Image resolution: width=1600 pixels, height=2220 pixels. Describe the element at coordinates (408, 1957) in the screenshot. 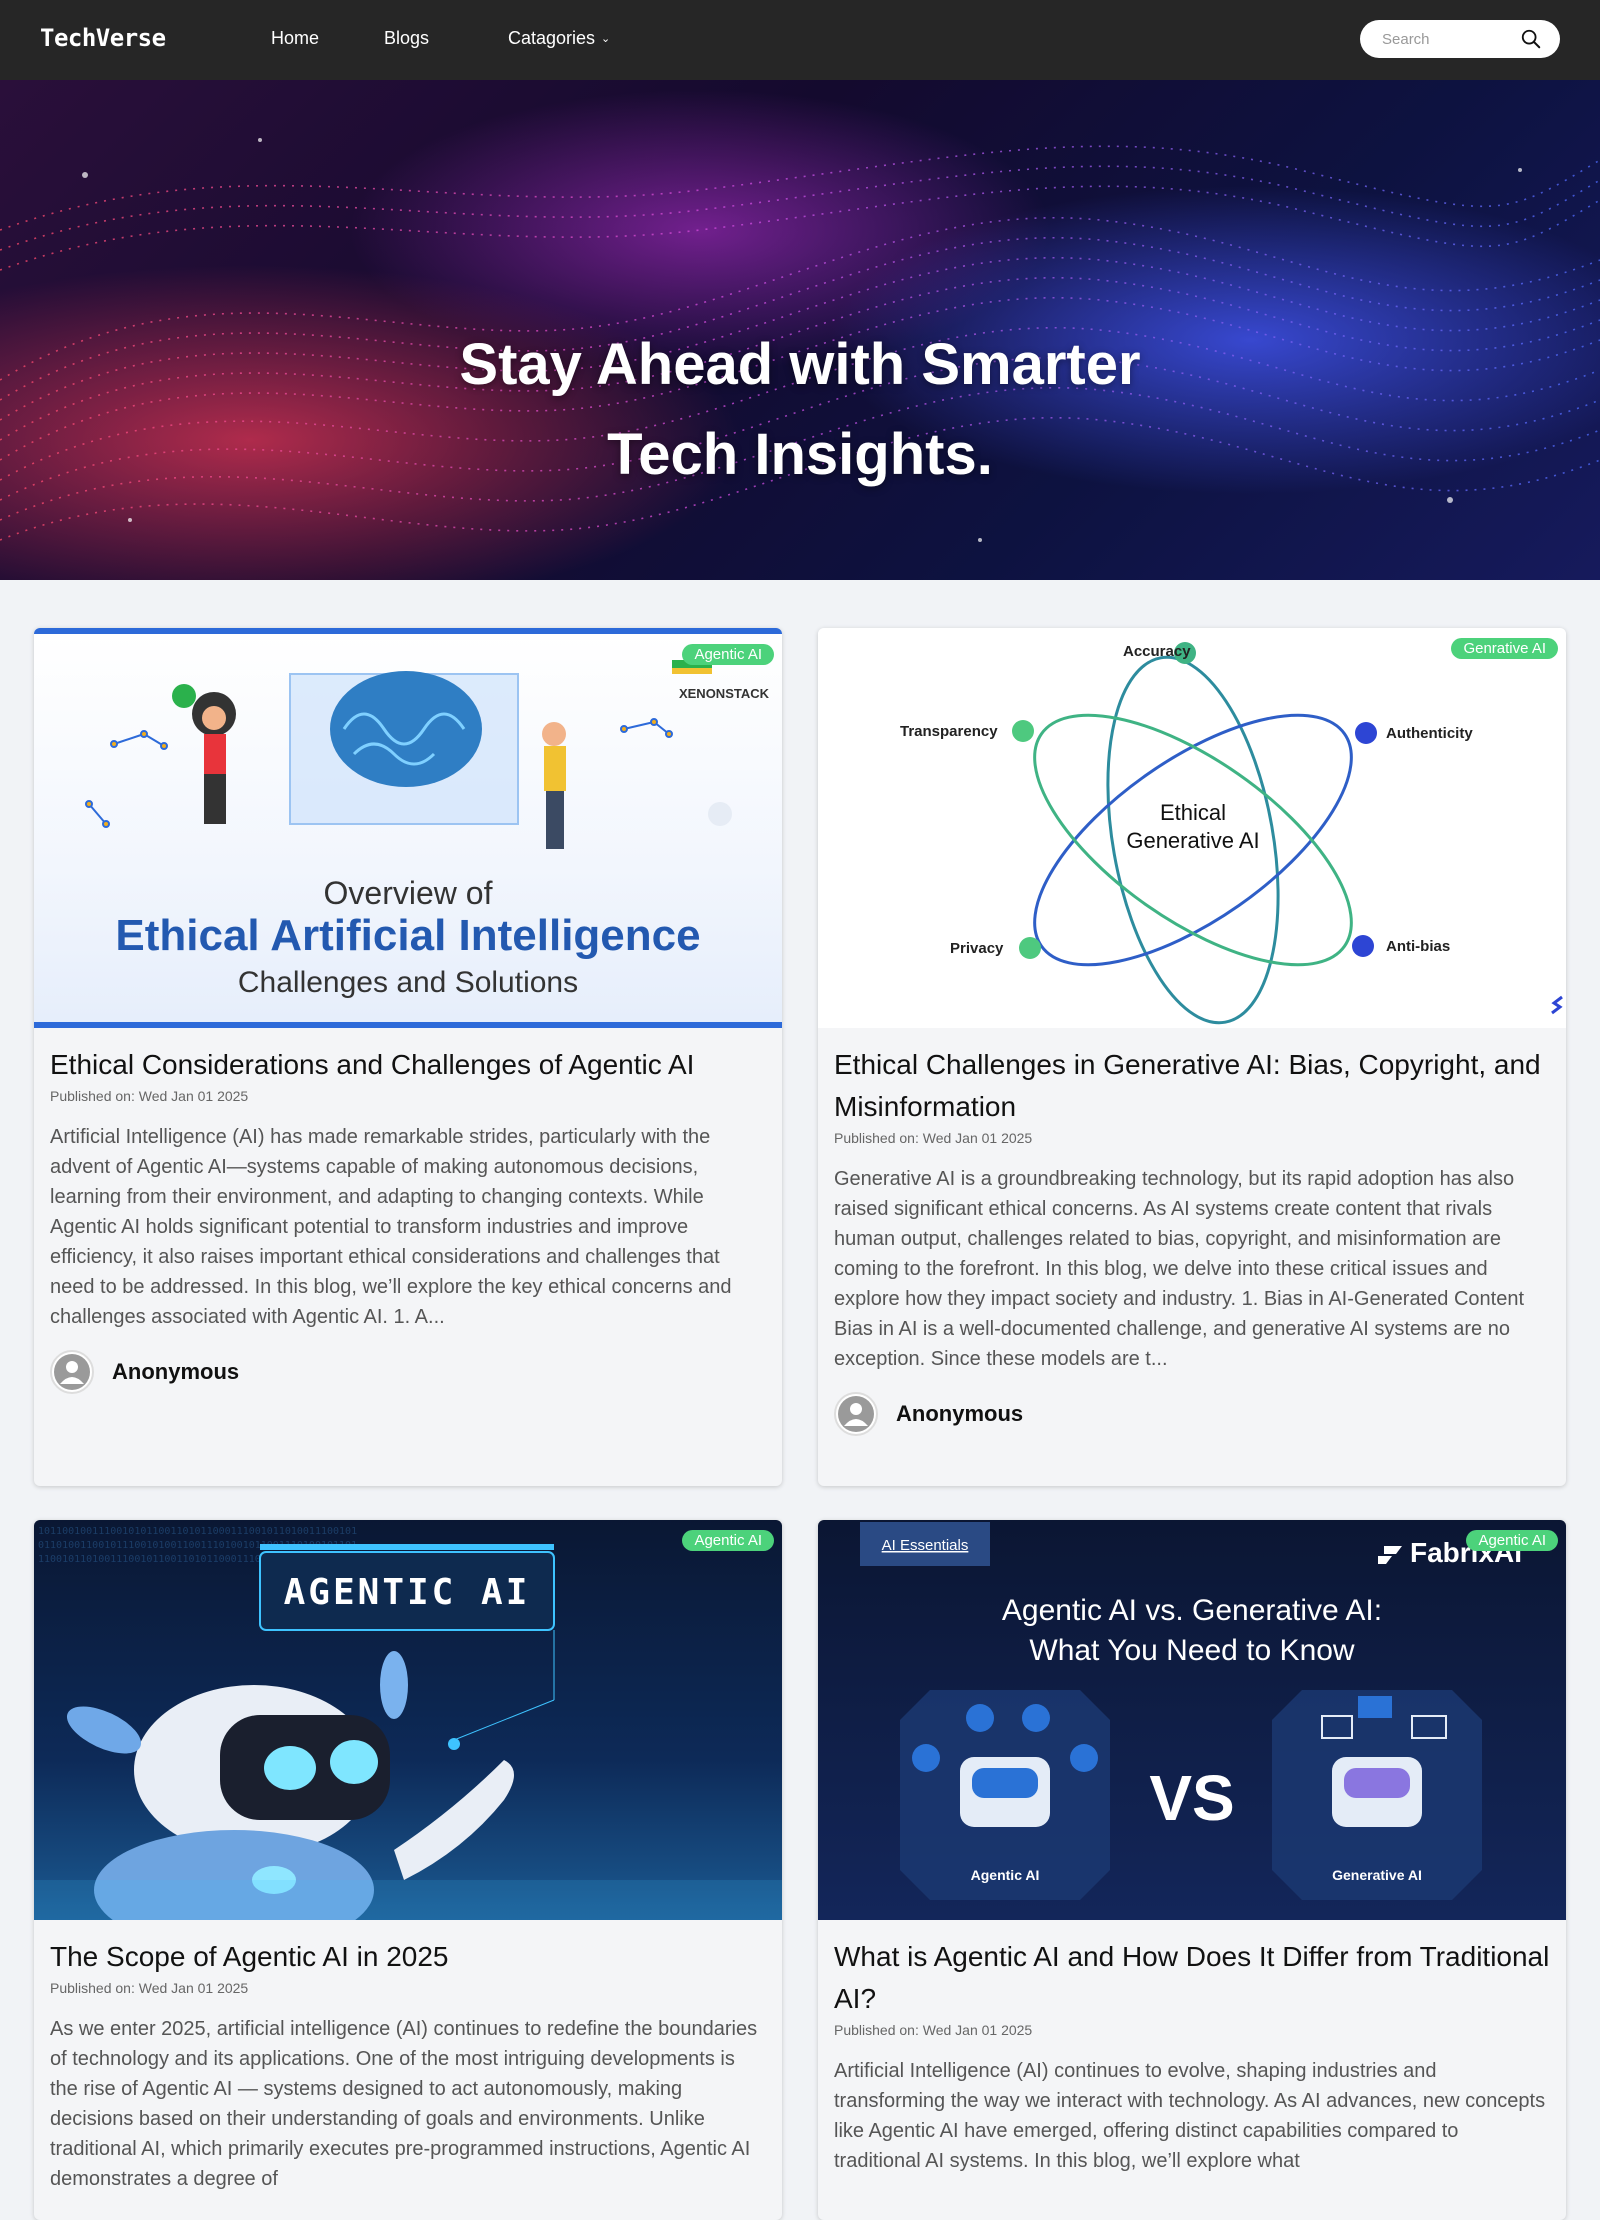

I see `blog-card-title: The Scope of Agentic AI in 2025` at that location.